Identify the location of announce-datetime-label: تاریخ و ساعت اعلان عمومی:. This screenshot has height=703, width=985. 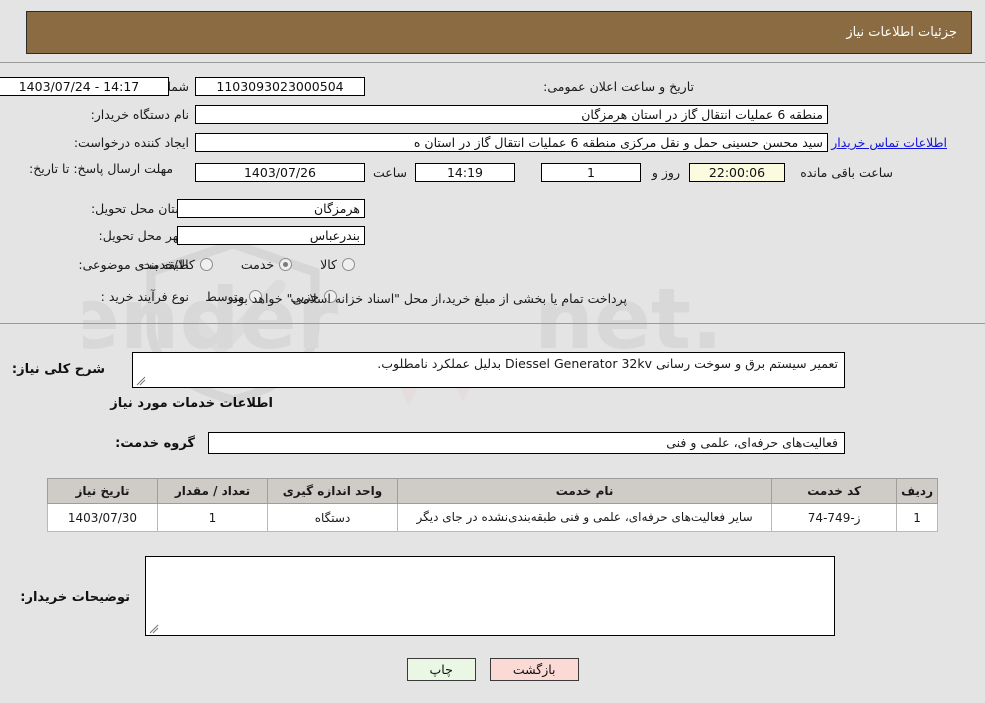
(618, 86).